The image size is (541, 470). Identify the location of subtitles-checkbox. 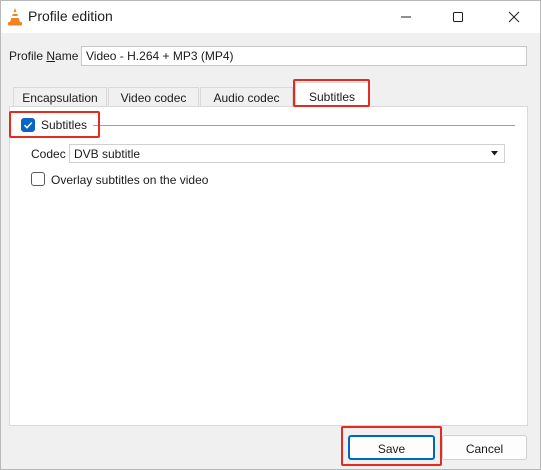
(28, 125).